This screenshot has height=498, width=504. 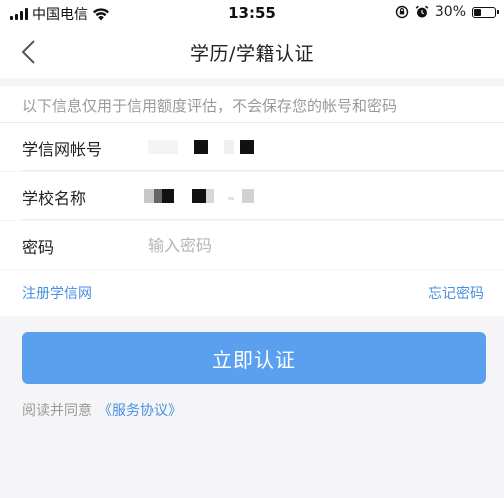 What do you see at coordinates (477, 12) in the screenshot?
I see `battery-fill` at bounding box center [477, 12].